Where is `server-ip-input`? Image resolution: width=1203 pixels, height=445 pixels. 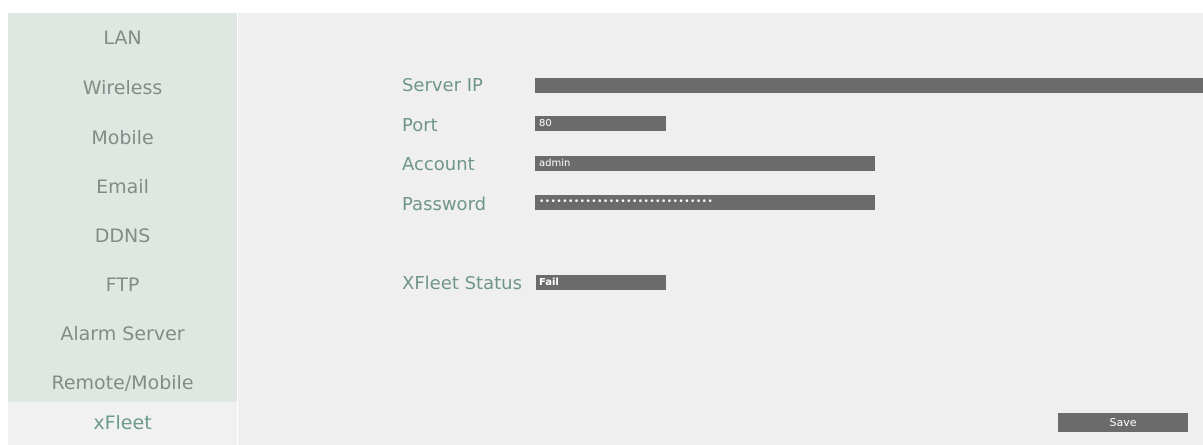 server-ip-input is located at coordinates (869, 85).